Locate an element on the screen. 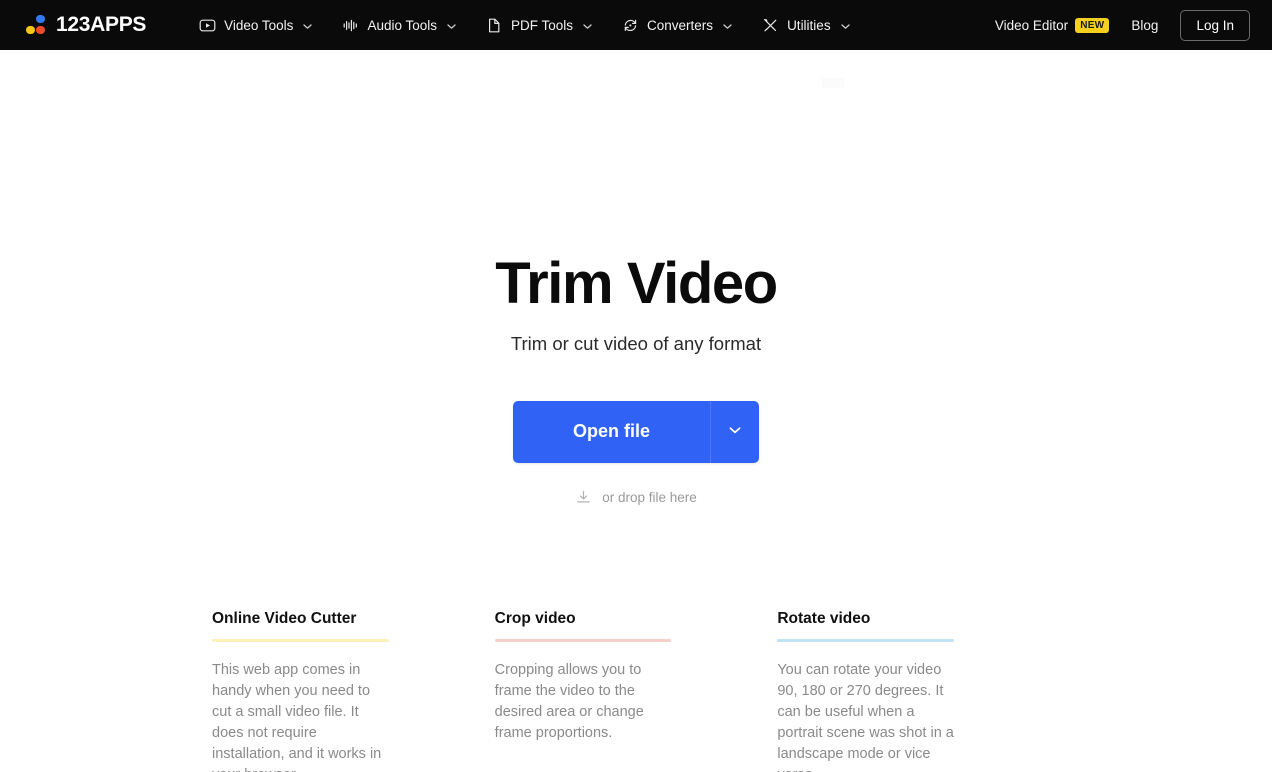  open-file-dropdown-button is located at coordinates (734, 431).